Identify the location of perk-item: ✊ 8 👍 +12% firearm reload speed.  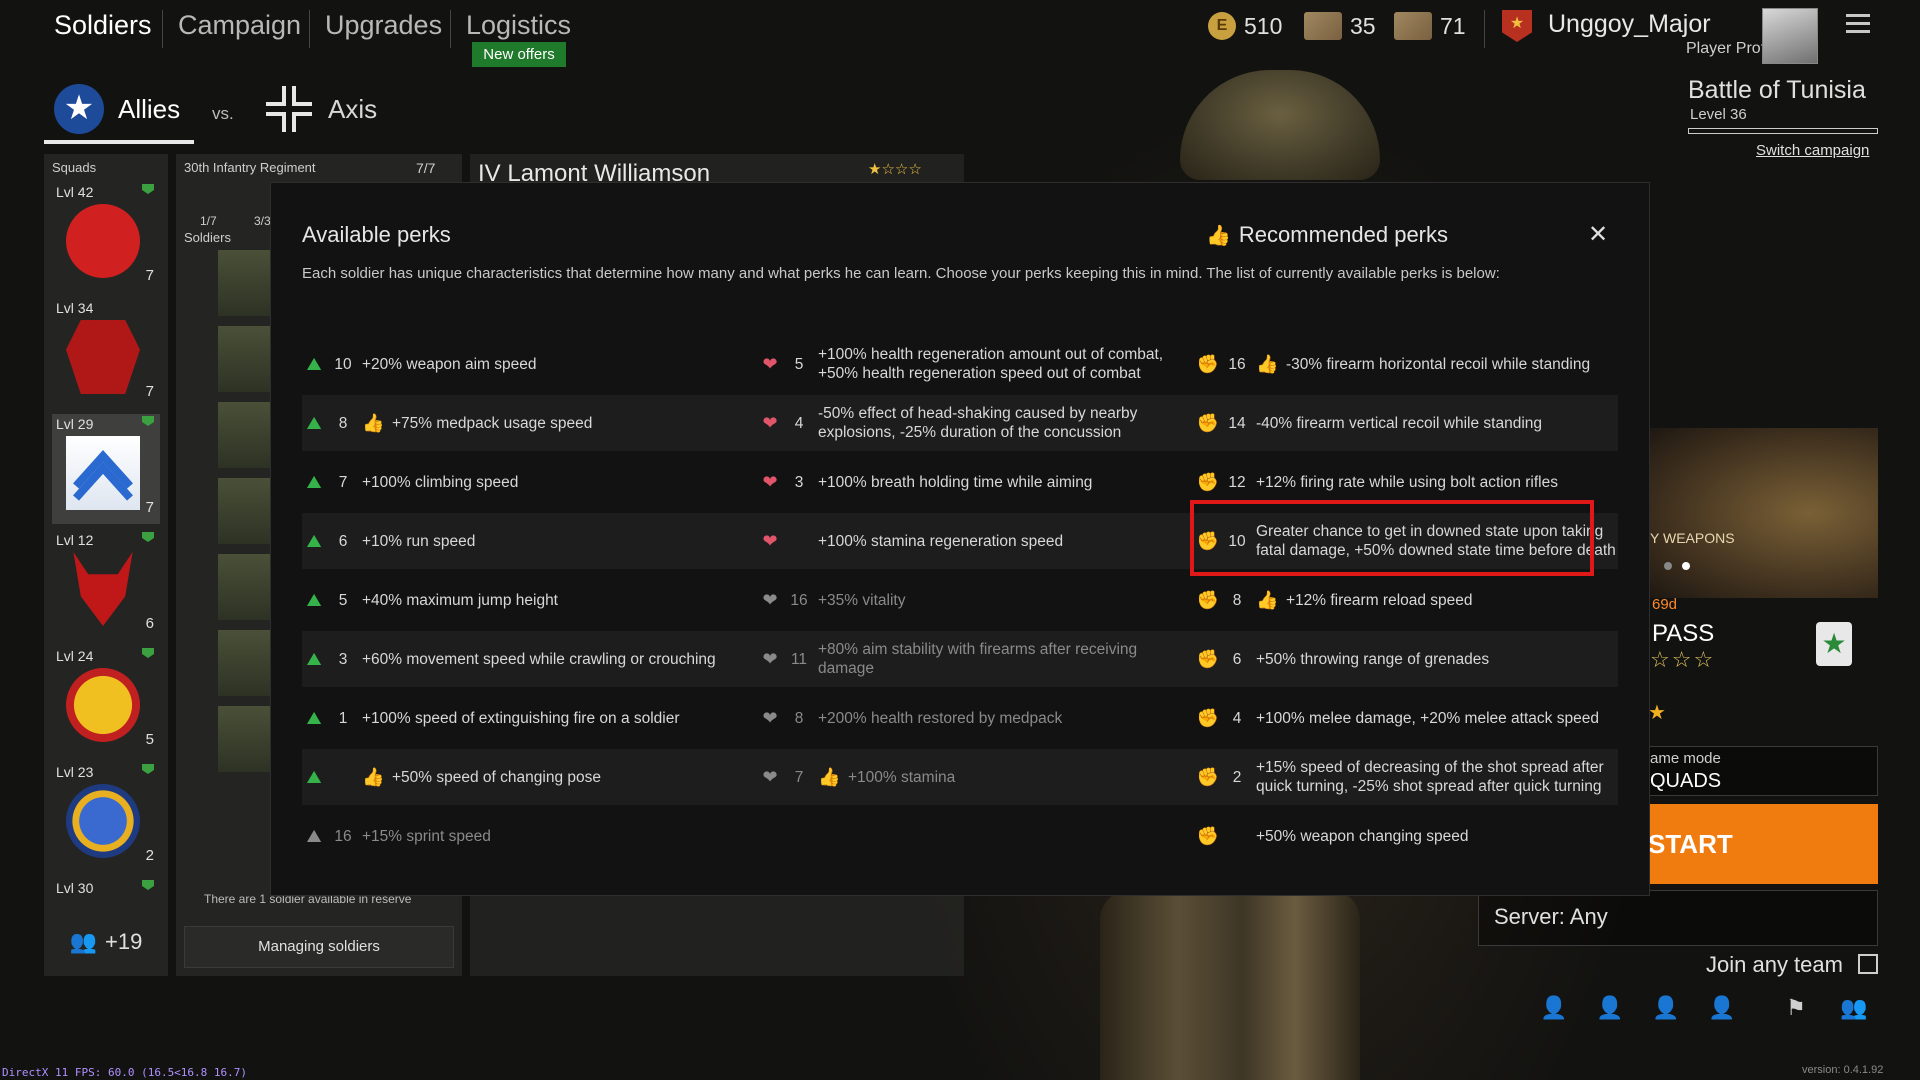
(1406, 600).